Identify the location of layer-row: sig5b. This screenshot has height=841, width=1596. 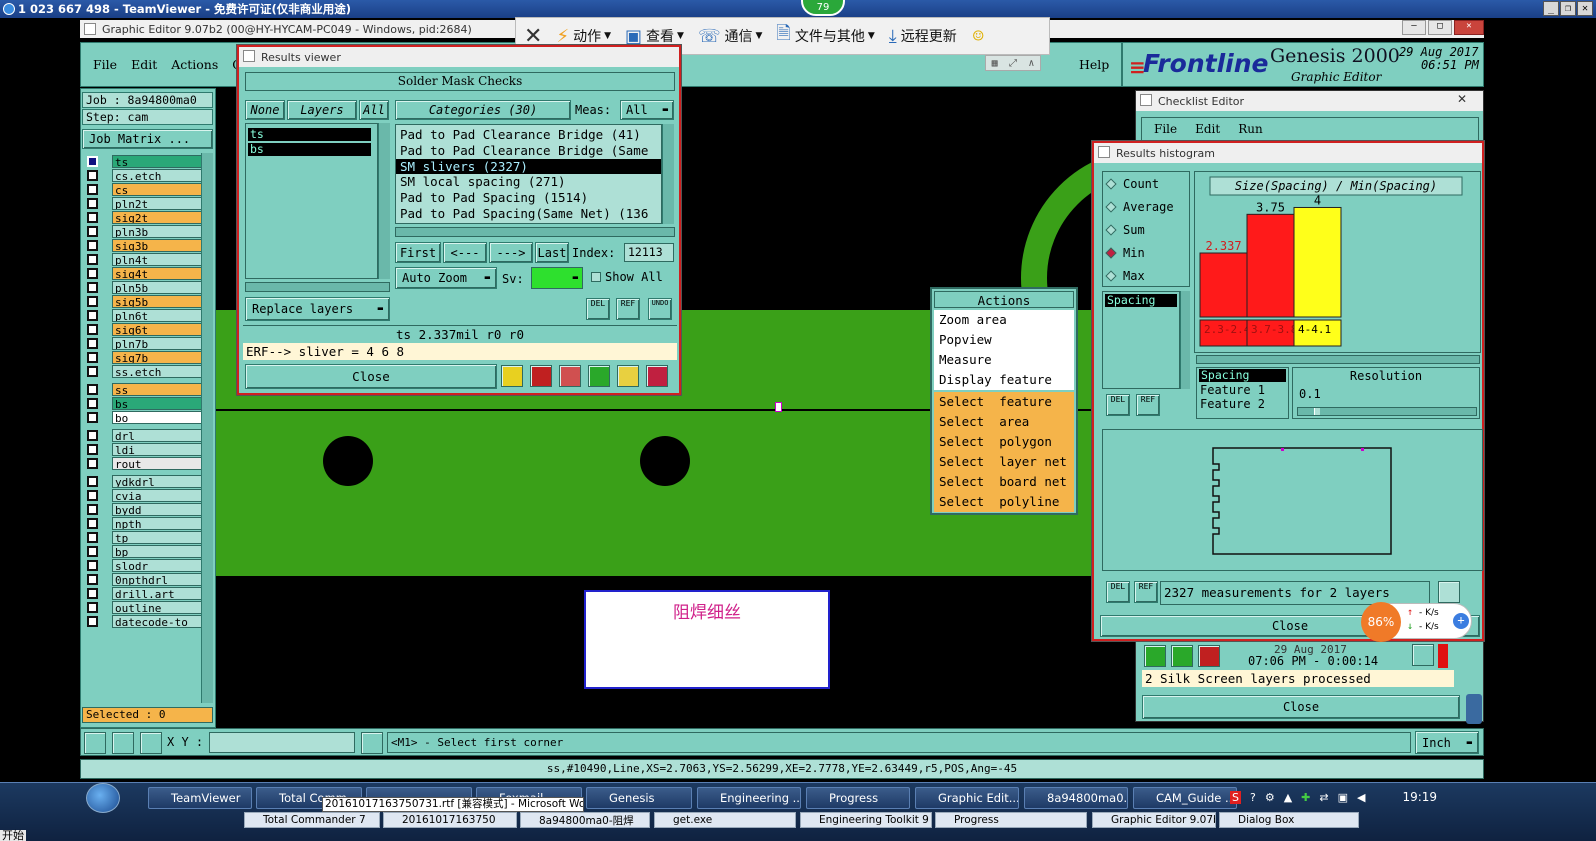
(149, 301).